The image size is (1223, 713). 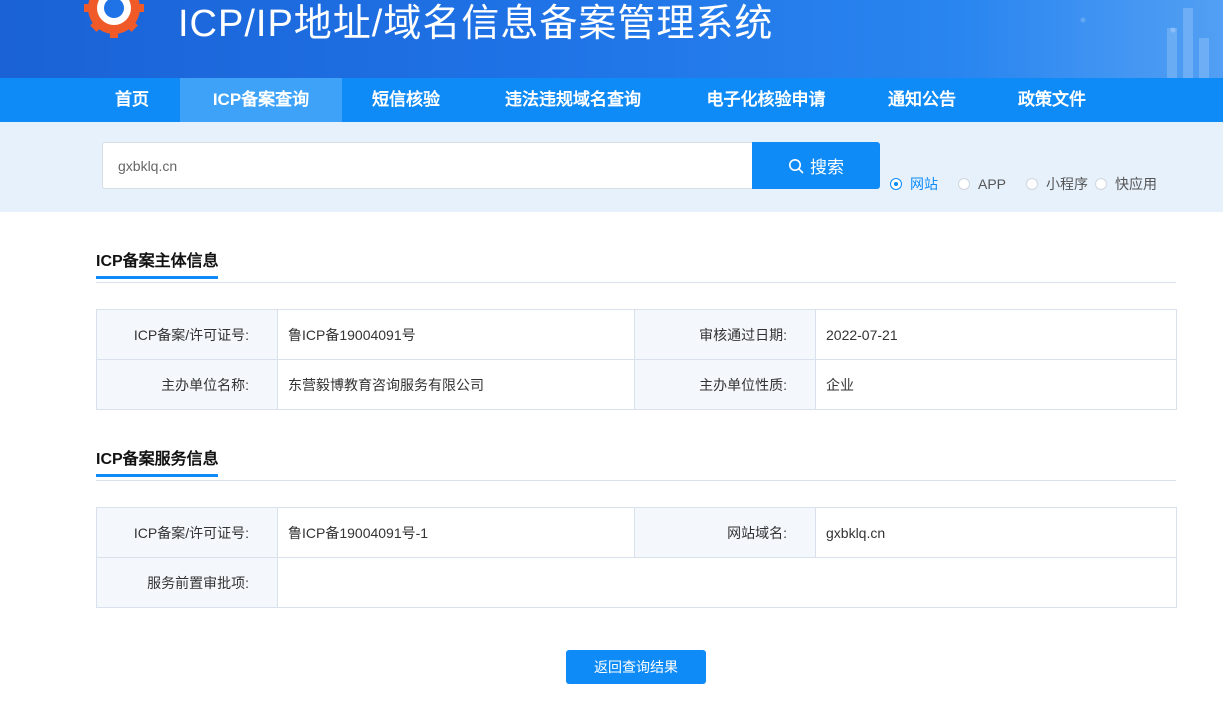 I want to click on field-label: 服务前置审批项:, so click(x=187, y=582).